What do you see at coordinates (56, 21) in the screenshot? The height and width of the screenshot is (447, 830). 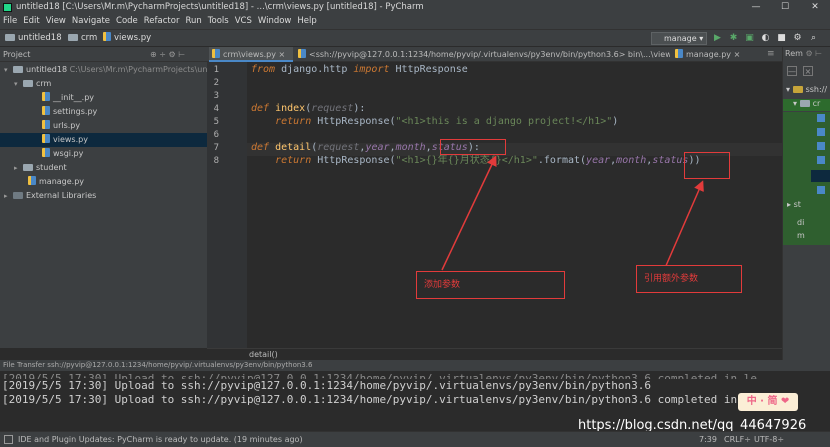 I see `menu-view: View` at bounding box center [56, 21].